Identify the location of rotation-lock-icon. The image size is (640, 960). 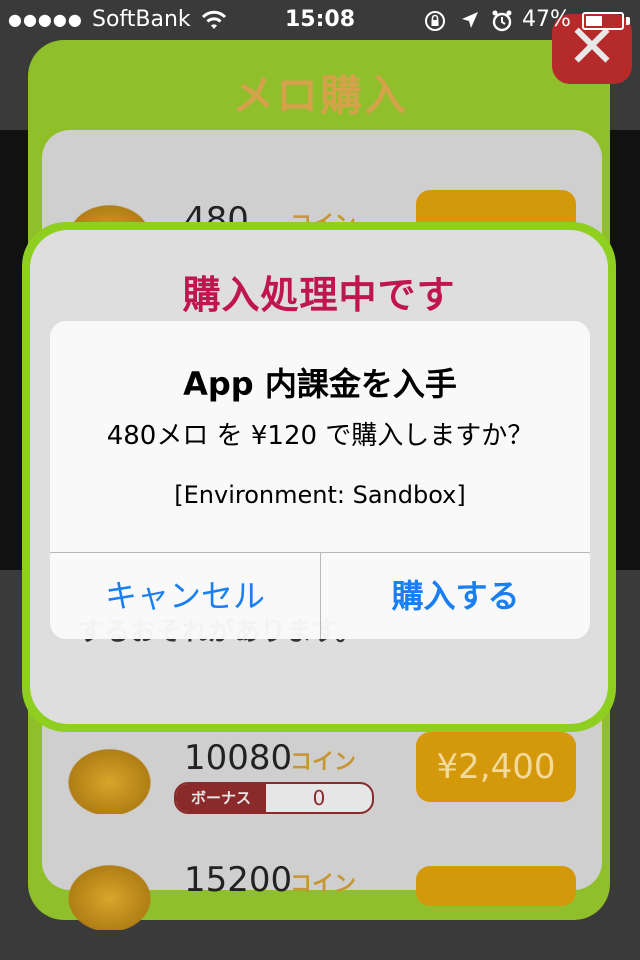
(435, 21).